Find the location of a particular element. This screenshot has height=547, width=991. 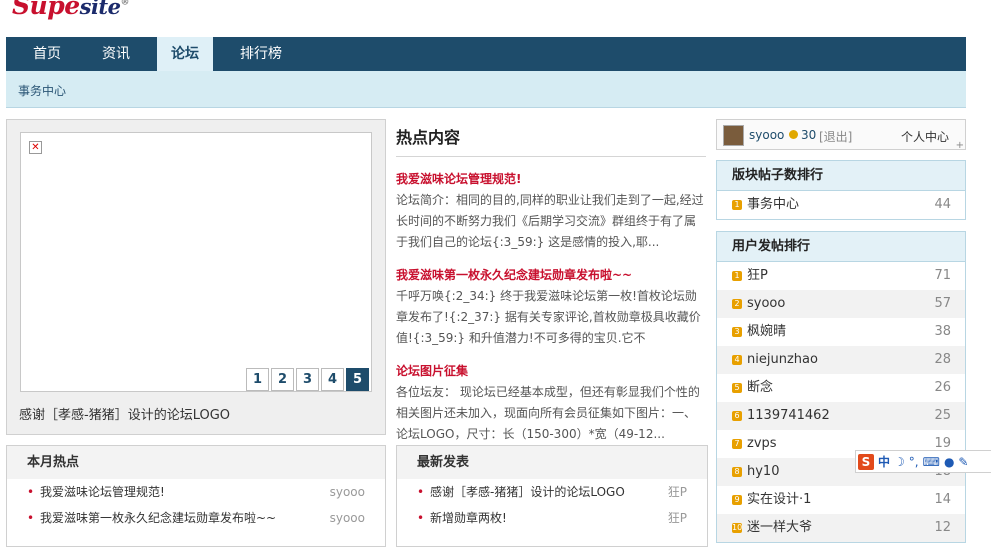

ranking-row: 6 1139741462 25 is located at coordinates (841, 416).